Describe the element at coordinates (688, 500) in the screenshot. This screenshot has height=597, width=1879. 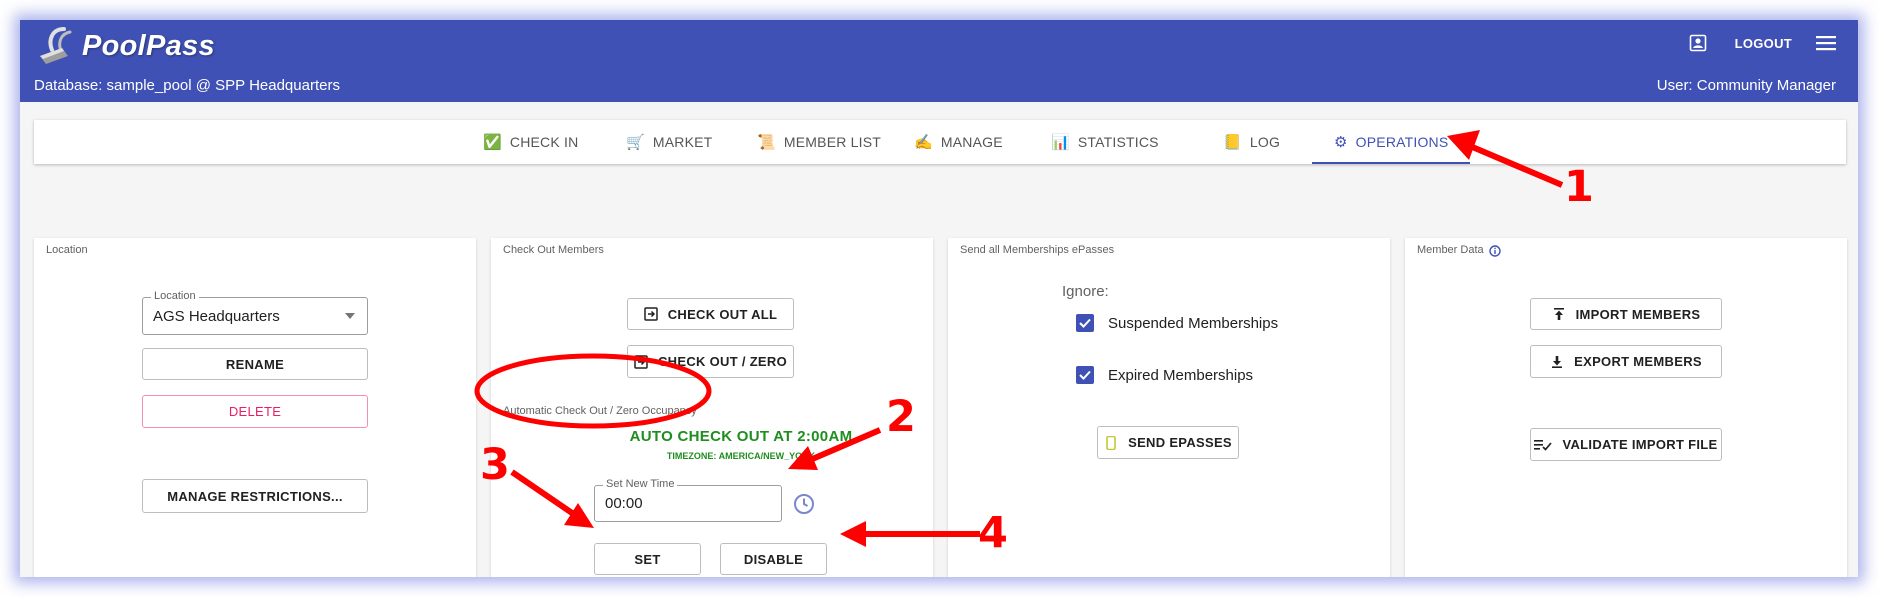
I see `set-new-time-field: Set New Time 00:00` at that location.